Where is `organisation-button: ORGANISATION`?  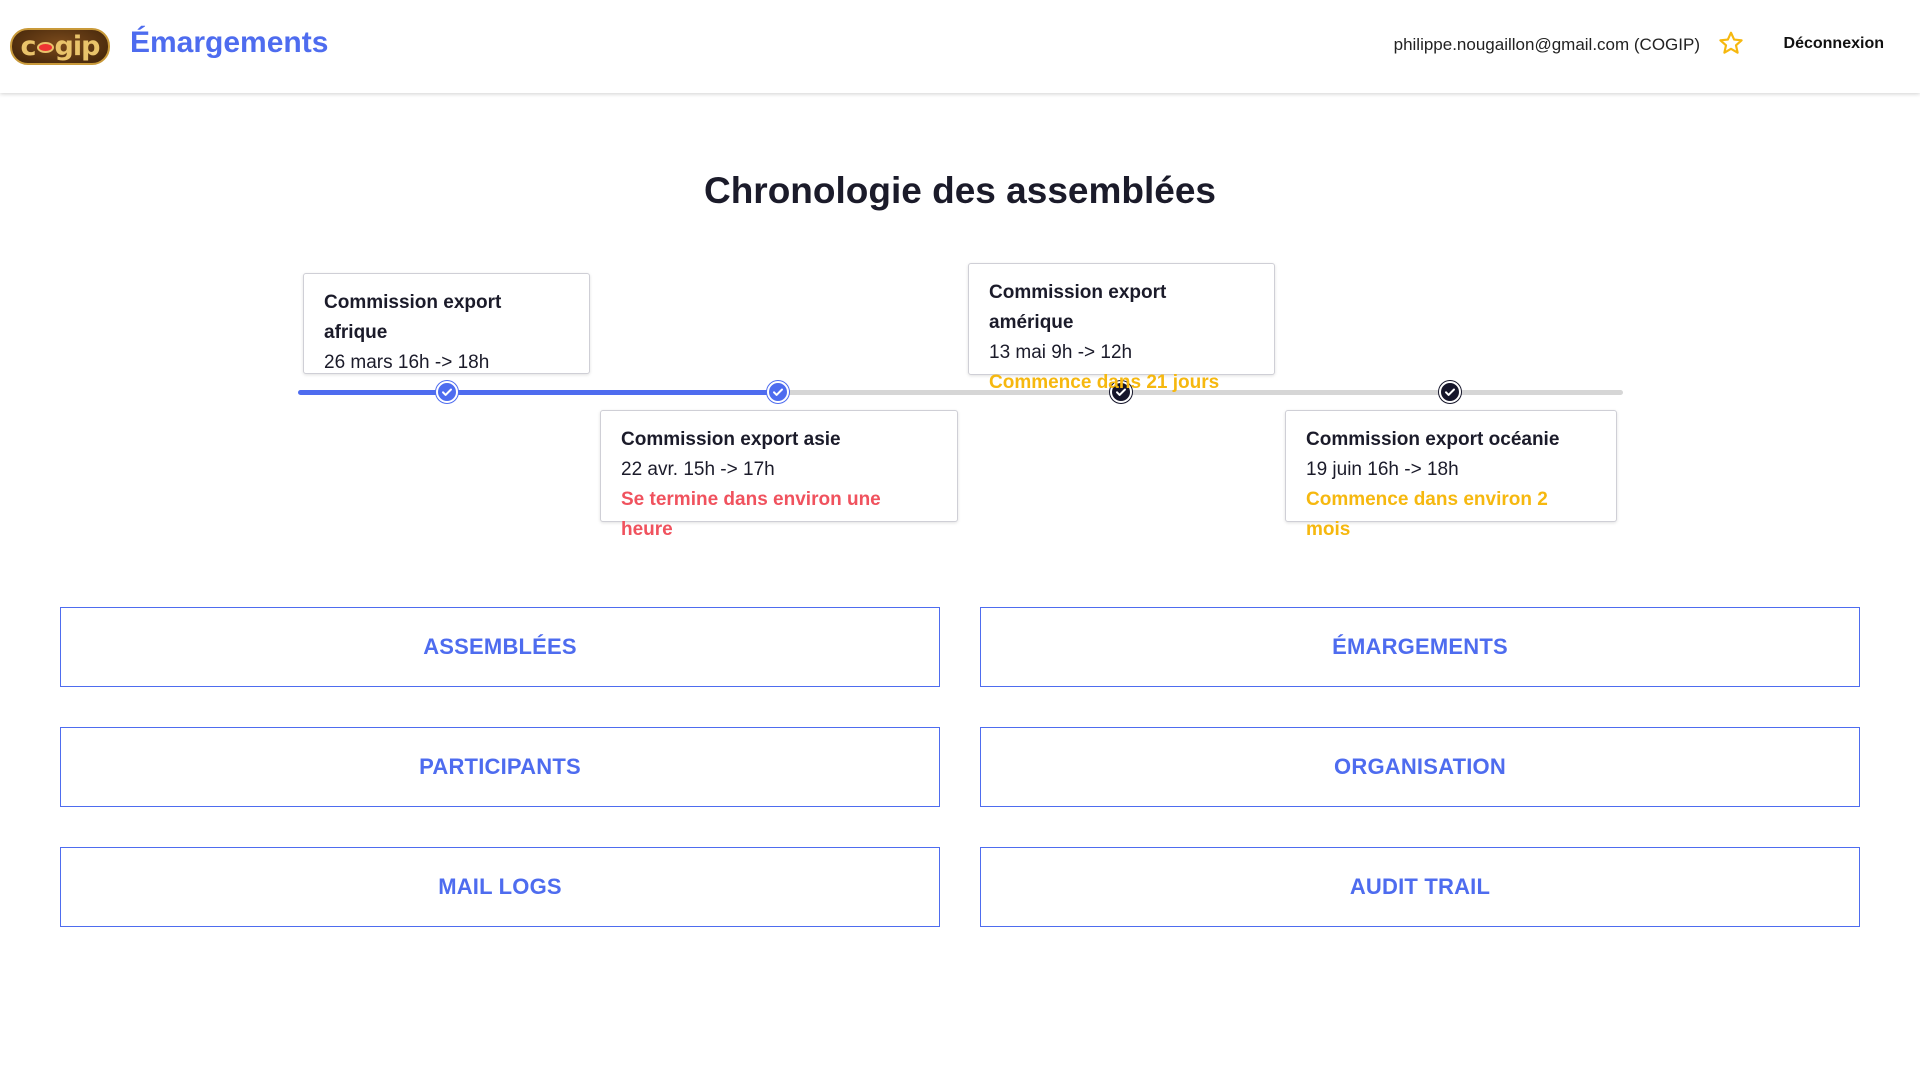
organisation-button: ORGANISATION is located at coordinates (1420, 767).